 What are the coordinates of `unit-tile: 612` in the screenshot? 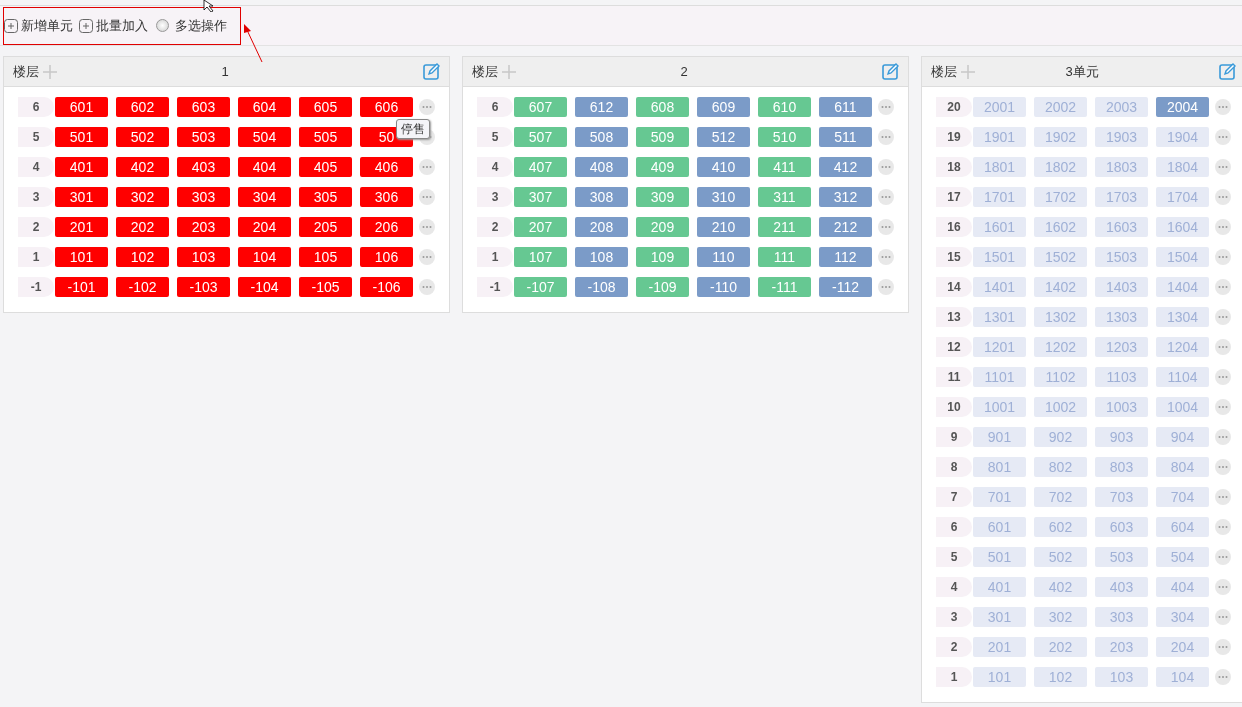 It's located at (601, 107).